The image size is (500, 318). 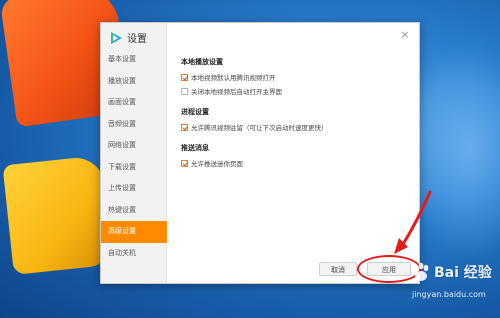 I want to click on sidebar-nav: 基本设置 播放设置 画面设置 音频设置 网络设置 下载设置 上传设置 热键设置 高级设置 自动关机, so click(x=134, y=156).